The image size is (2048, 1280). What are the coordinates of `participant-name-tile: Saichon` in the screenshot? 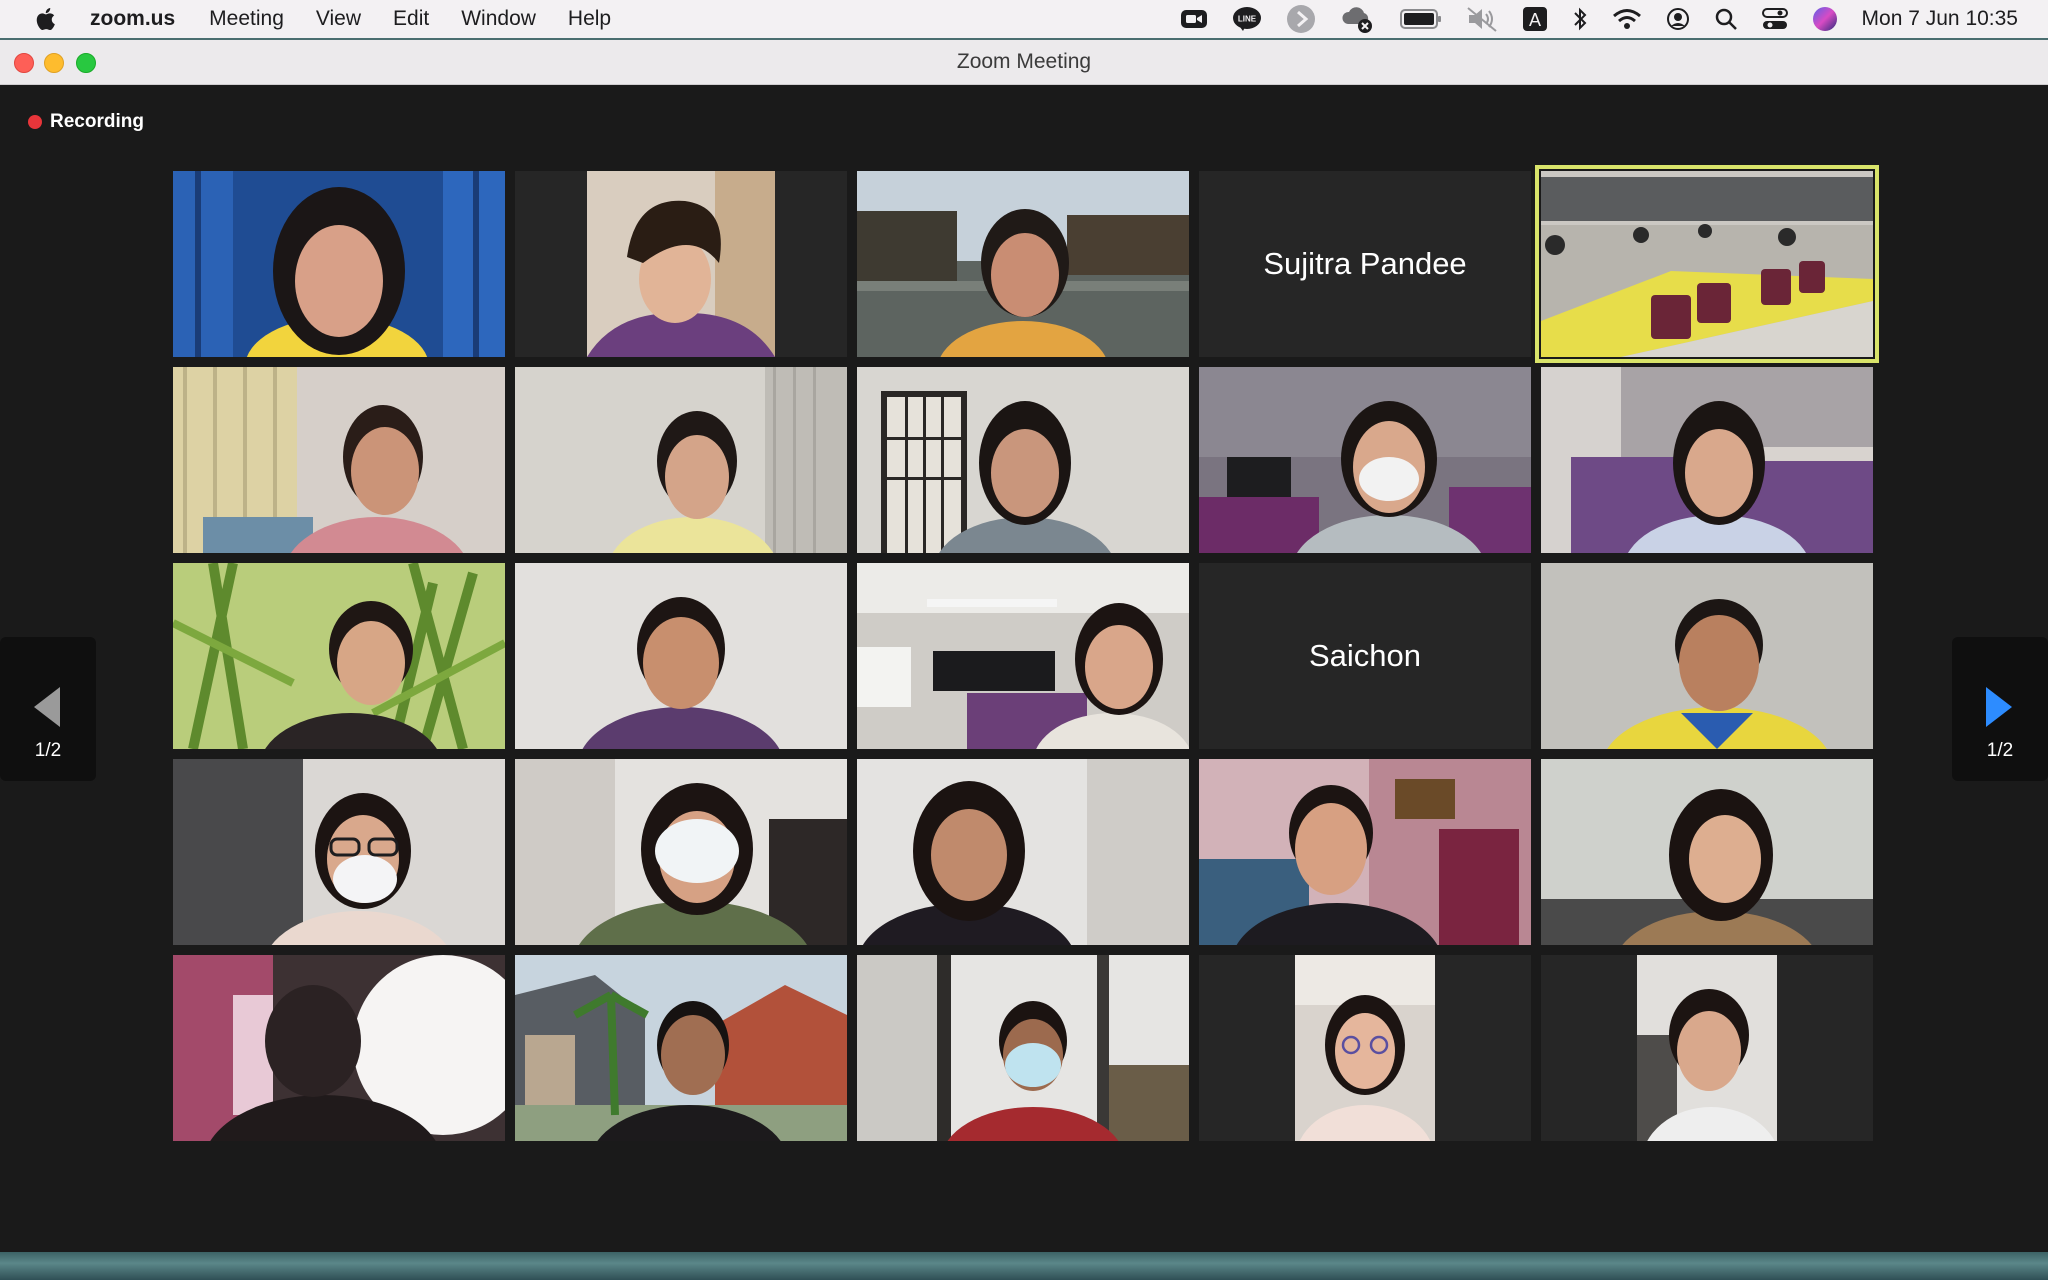 It's located at (1365, 656).